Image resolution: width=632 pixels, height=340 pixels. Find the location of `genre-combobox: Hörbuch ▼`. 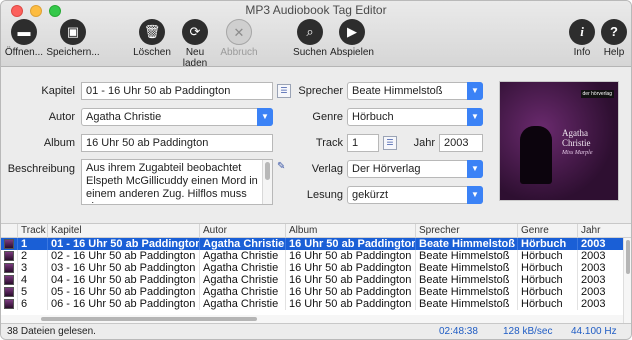

genre-combobox: Hörbuch ▼ is located at coordinates (415, 117).